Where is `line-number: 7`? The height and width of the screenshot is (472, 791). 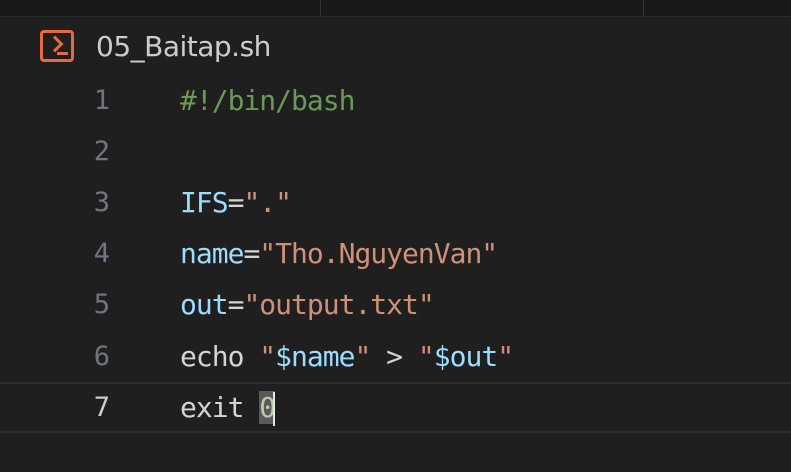
line-number: 7 is located at coordinates (101, 407).